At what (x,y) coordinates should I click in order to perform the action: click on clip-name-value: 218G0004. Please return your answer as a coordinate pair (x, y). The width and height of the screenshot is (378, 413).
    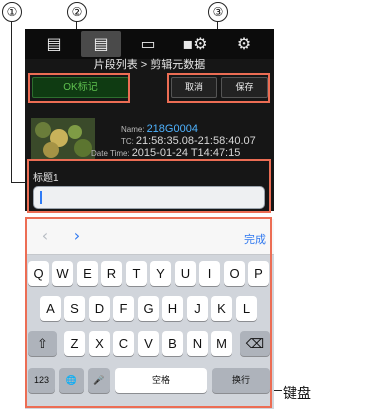
    Looking at the image, I should click on (172, 129).